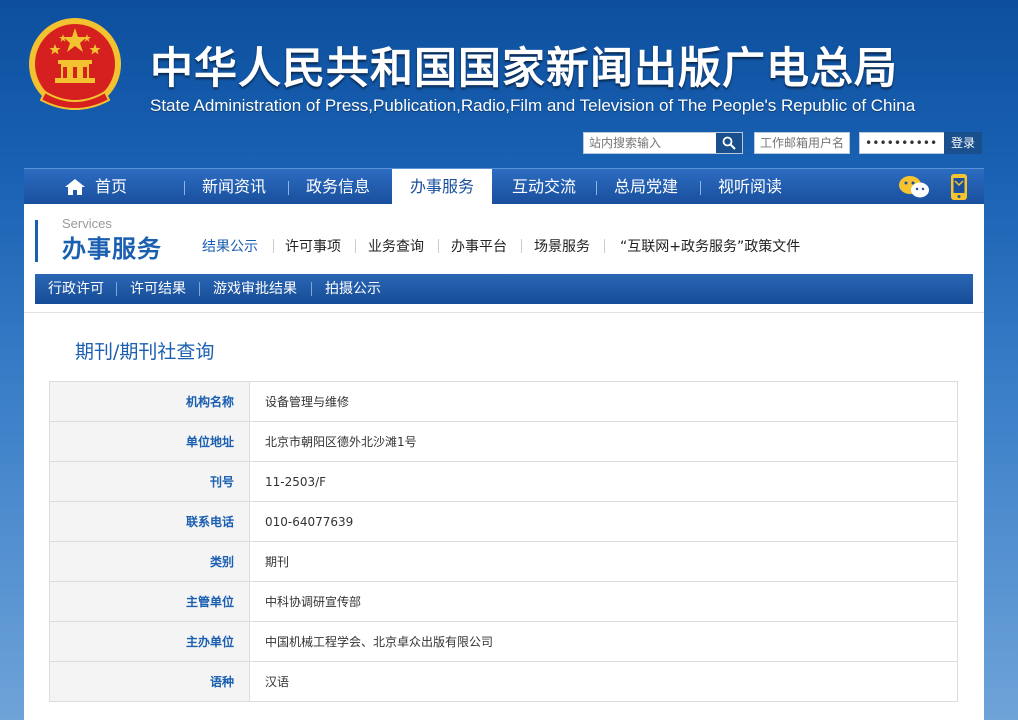 Image resolution: width=1018 pixels, height=720 pixels. I want to click on mobile-app-icon, so click(959, 187).